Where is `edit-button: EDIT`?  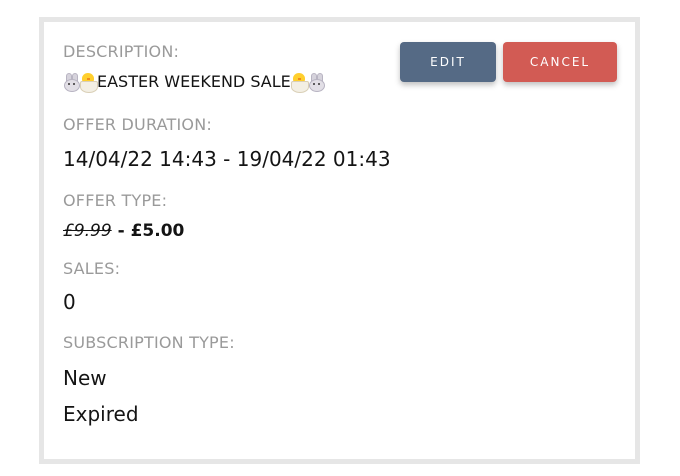 edit-button: EDIT is located at coordinates (448, 62).